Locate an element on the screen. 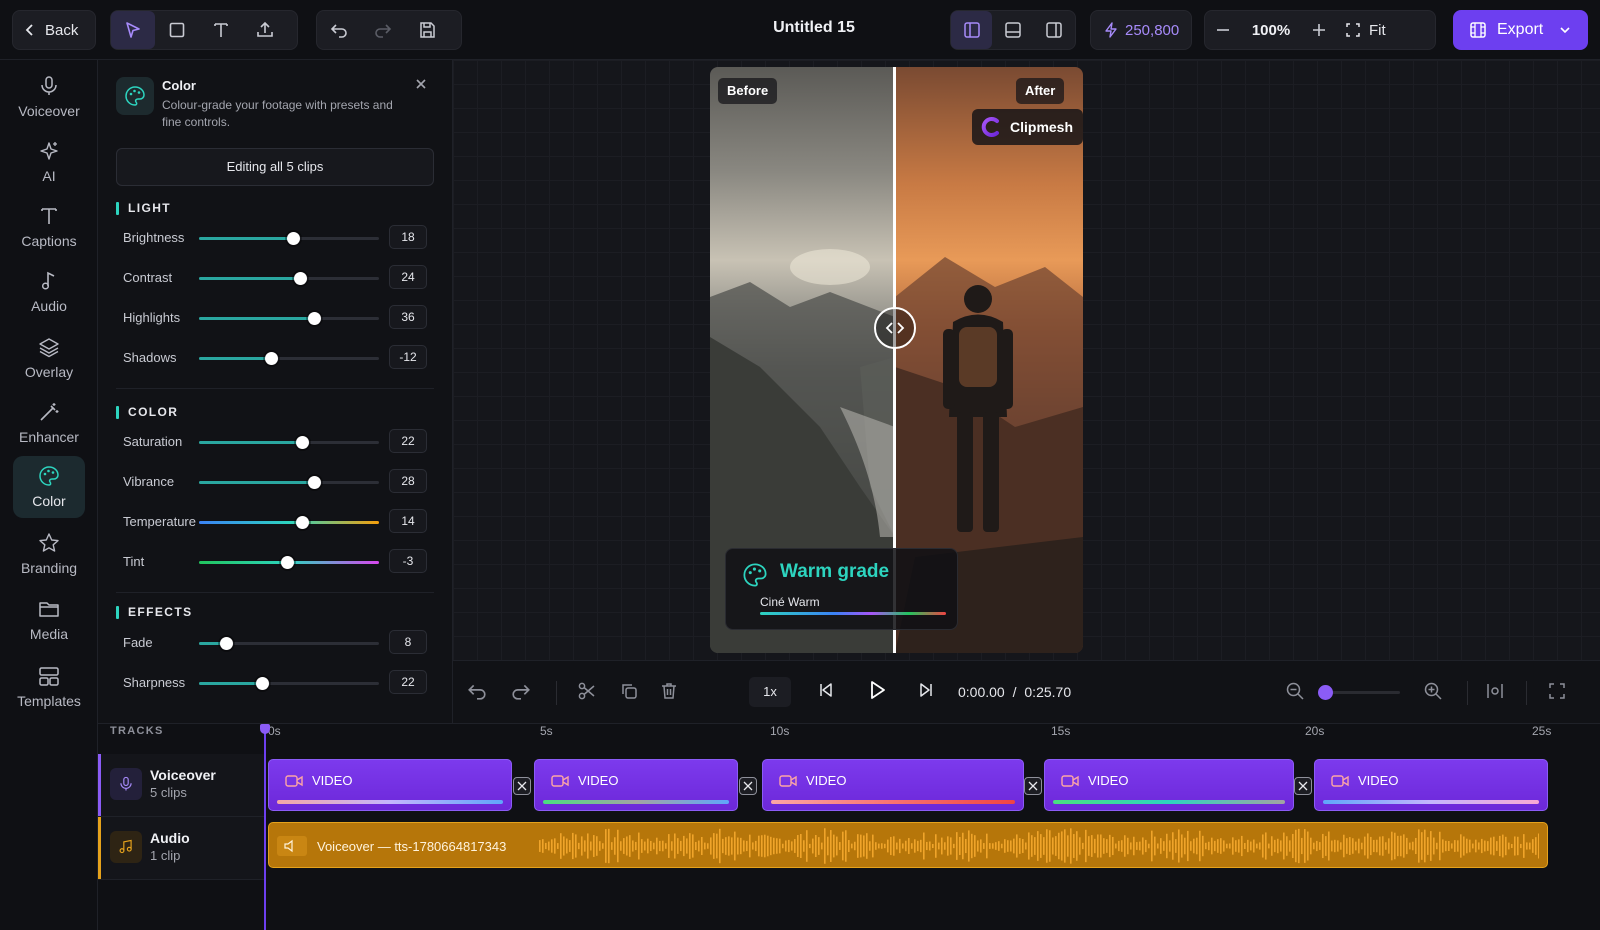  zoom-out-button is located at coordinates (1223, 30).